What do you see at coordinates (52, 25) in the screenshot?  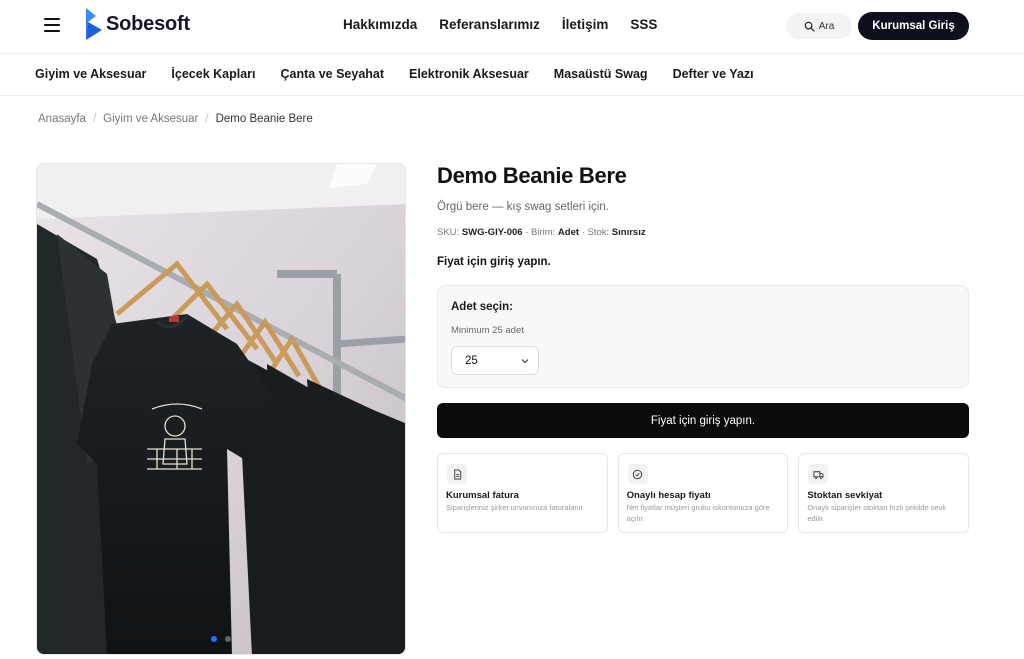 I see `menu-icon` at bounding box center [52, 25].